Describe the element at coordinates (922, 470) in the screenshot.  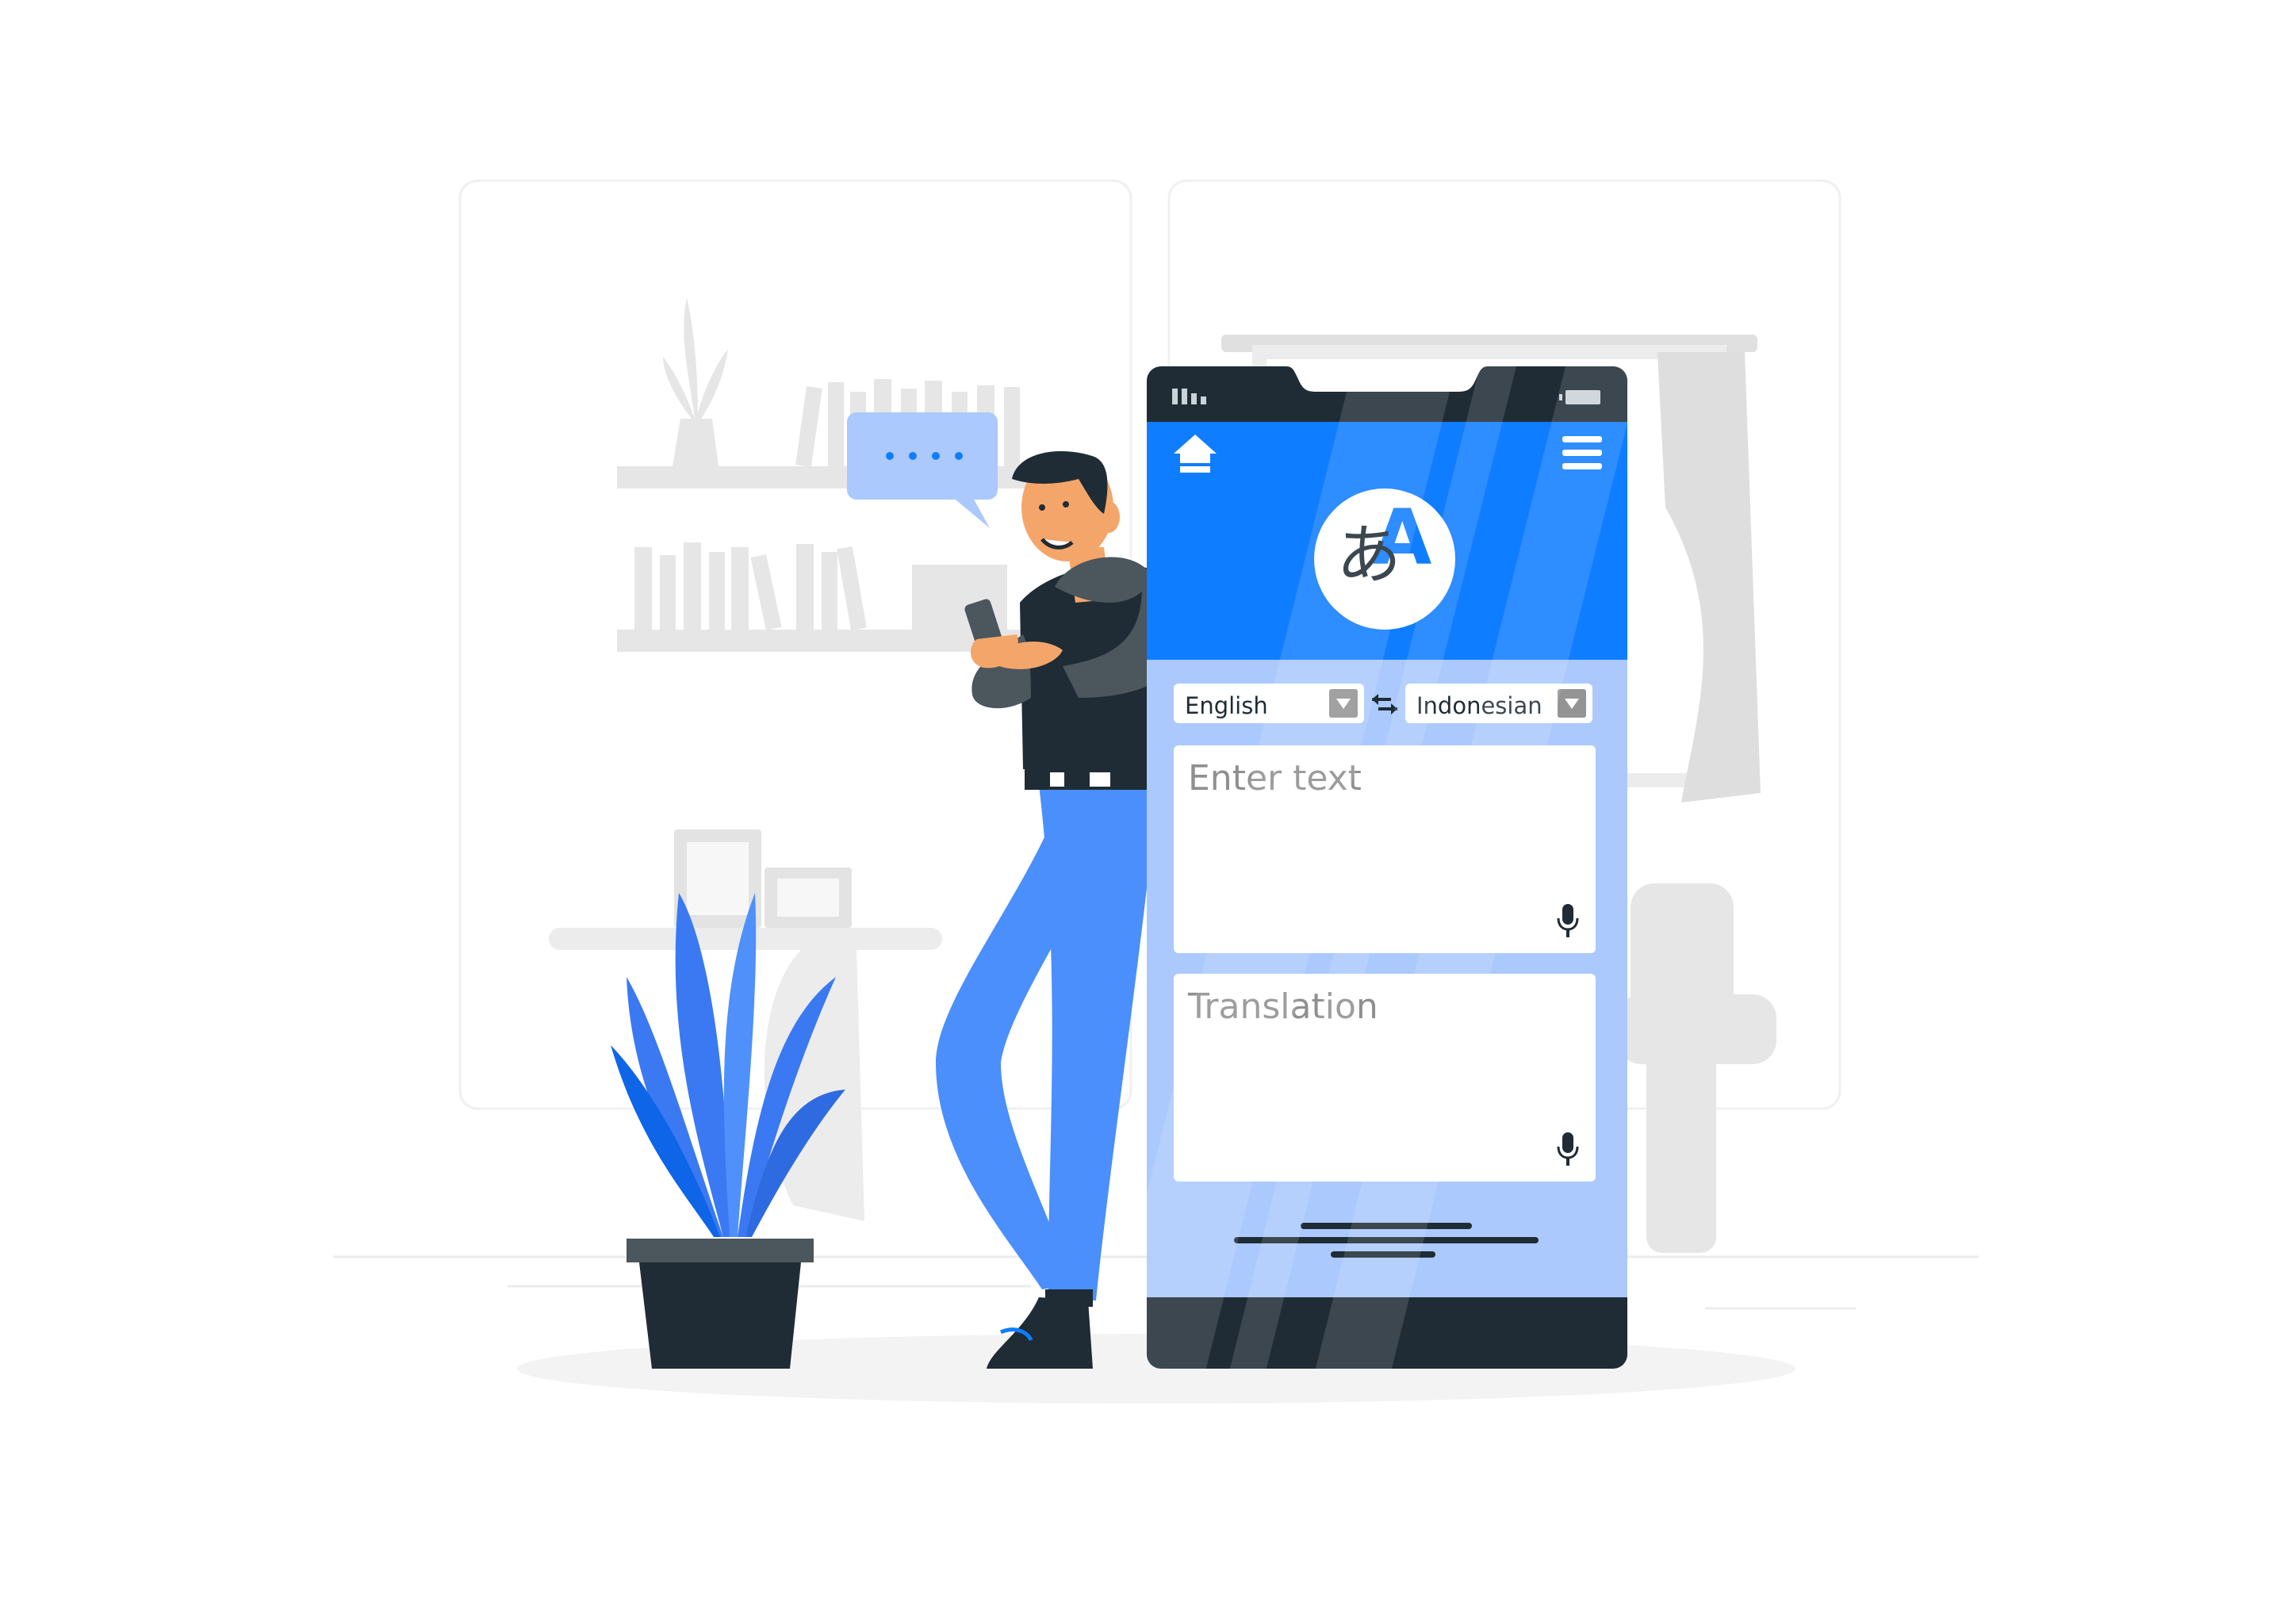
I see `speech-bubble` at that location.